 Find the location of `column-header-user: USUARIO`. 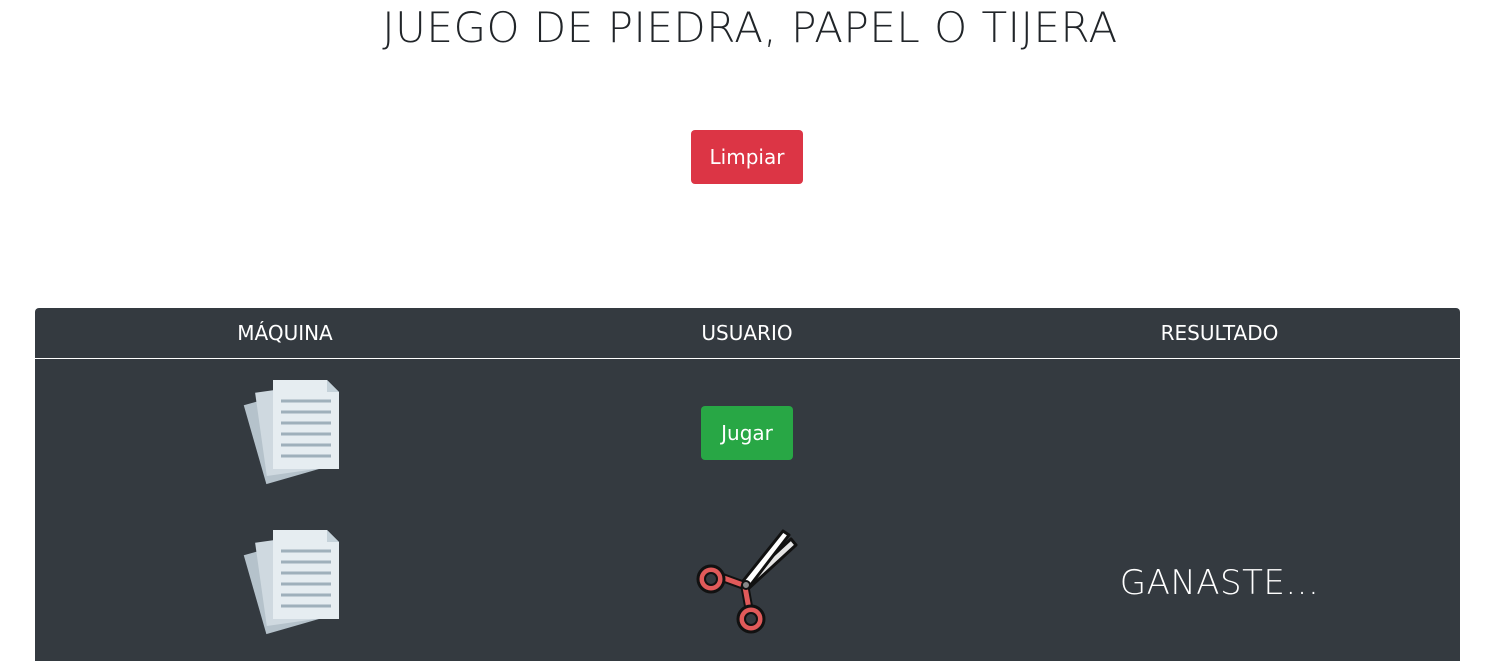

column-header-user: USUARIO is located at coordinates (747, 333).